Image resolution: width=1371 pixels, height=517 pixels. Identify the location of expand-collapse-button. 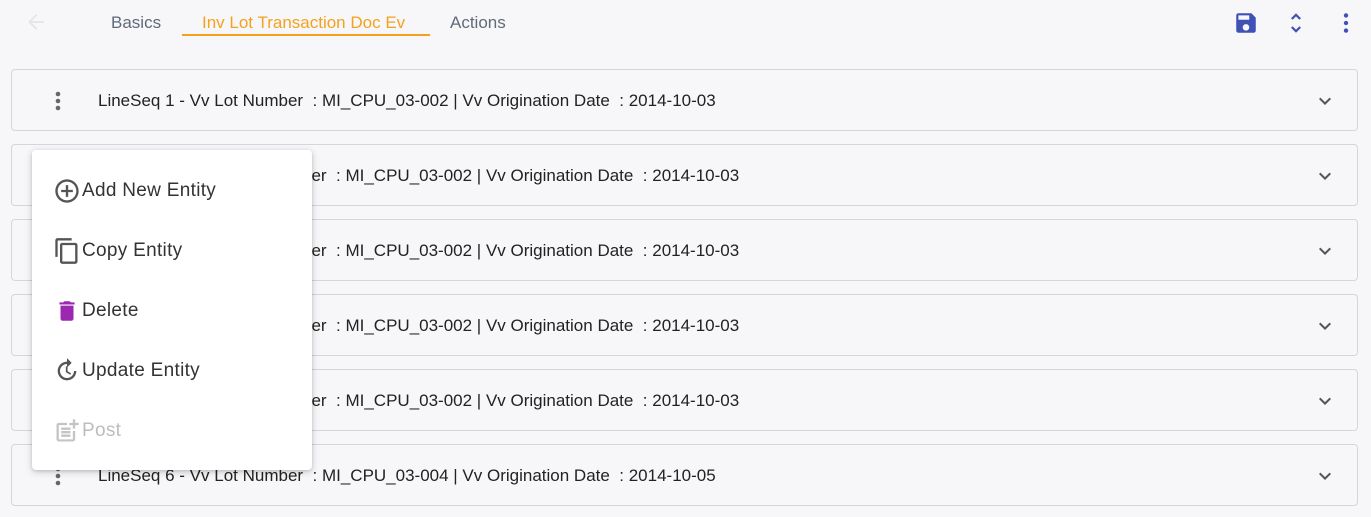
(1296, 23).